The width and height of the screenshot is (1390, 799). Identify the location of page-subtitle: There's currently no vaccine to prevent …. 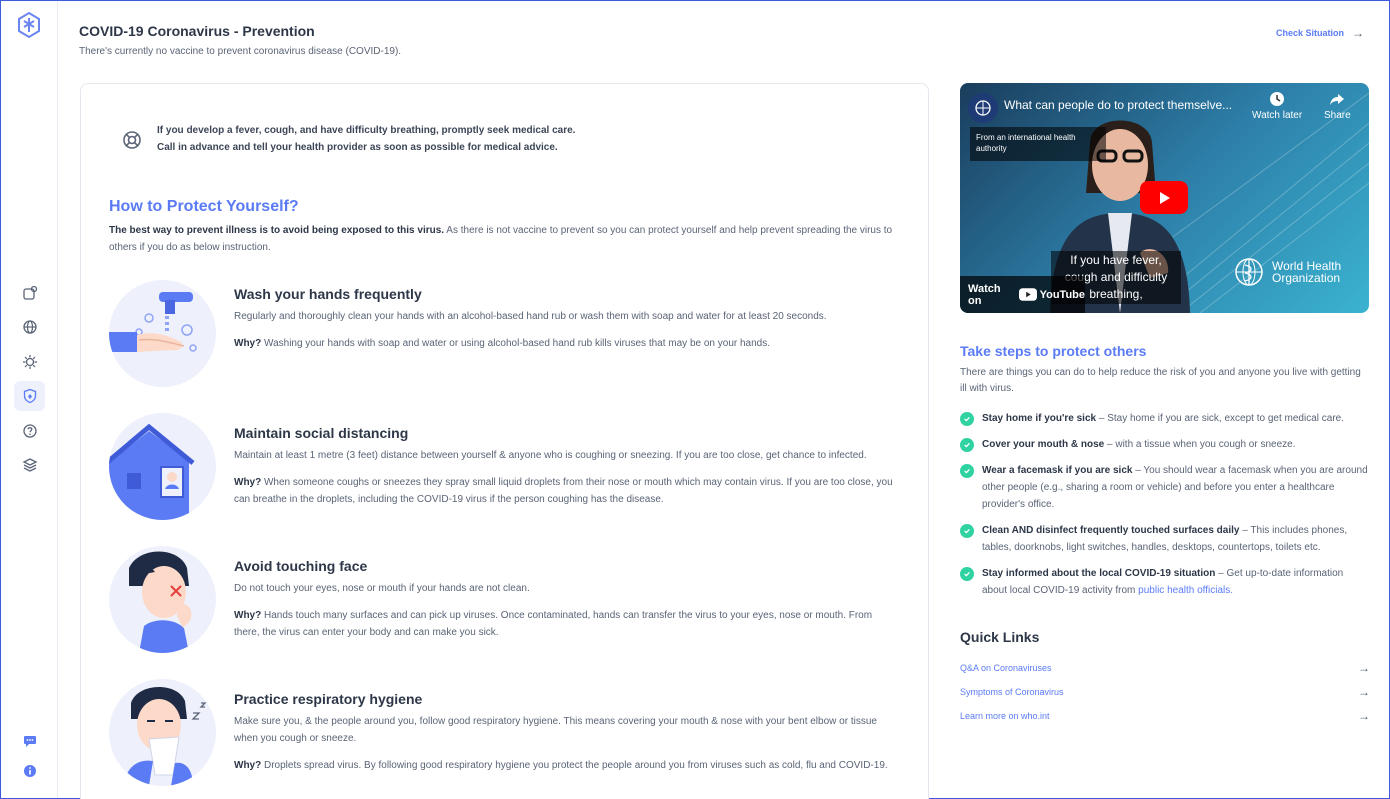
(240, 51).